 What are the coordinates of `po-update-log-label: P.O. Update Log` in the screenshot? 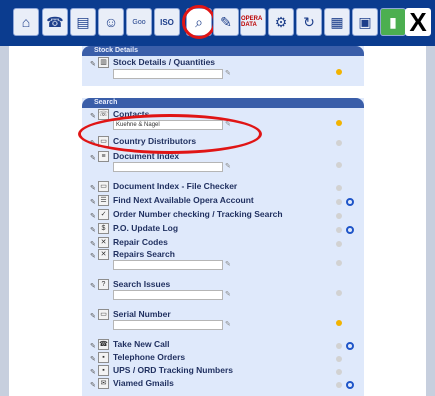 It's located at (145, 228).